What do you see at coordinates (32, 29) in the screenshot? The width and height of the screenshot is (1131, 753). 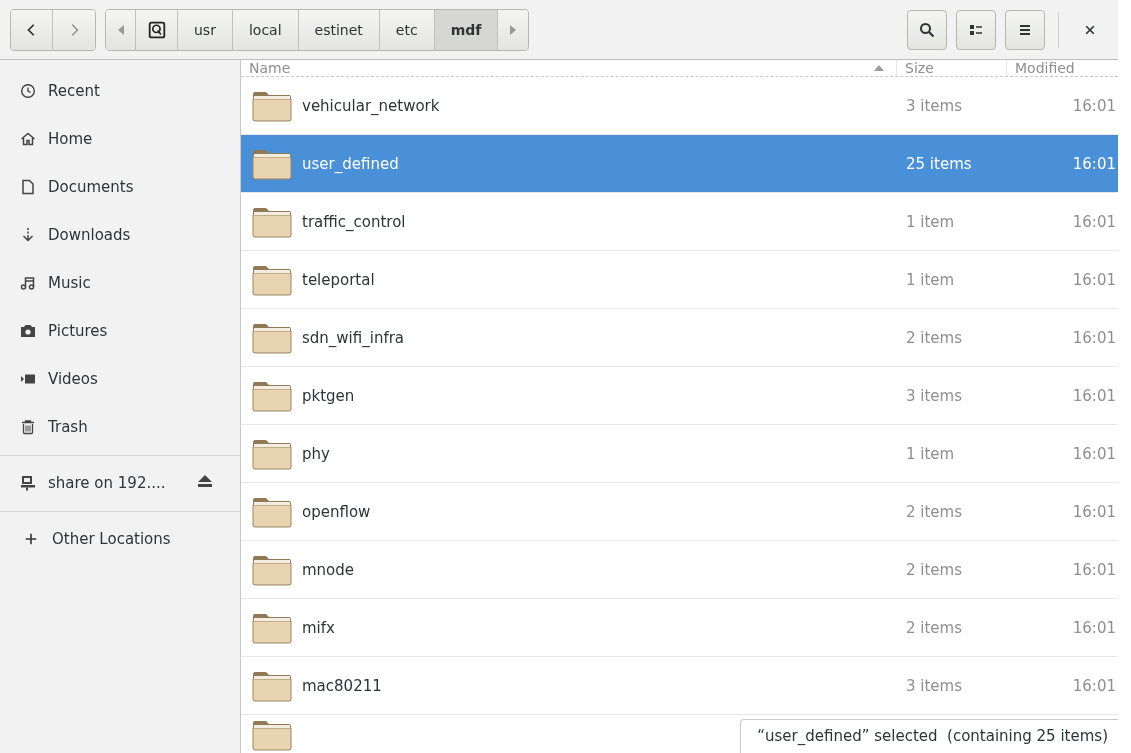 I see `back-button` at bounding box center [32, 29].